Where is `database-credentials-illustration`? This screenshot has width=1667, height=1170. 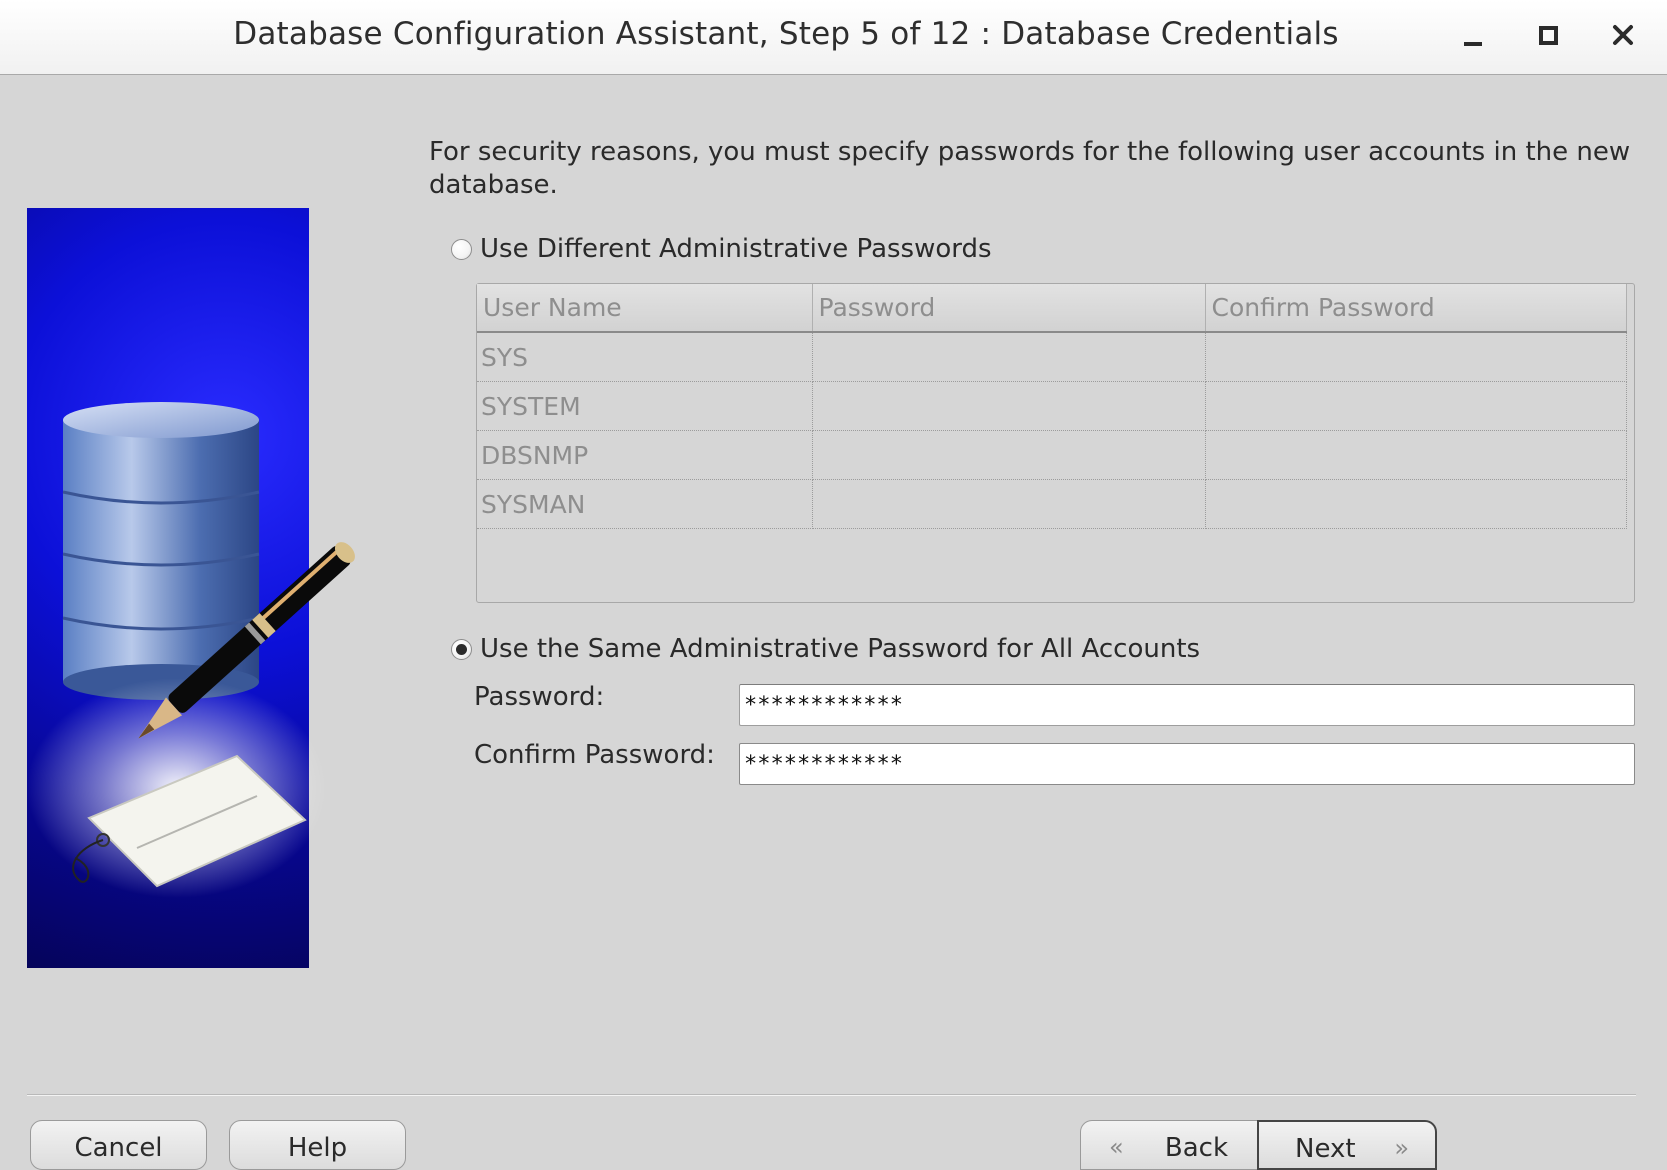 database-credentials-illustration is located at coordinates (191, 650).